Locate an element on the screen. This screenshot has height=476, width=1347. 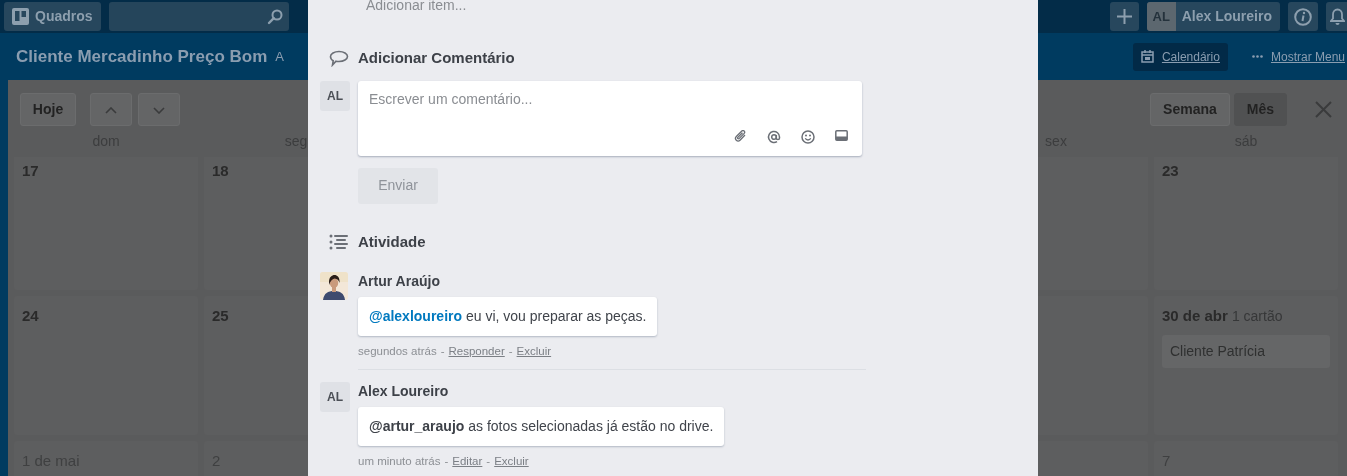
chevron-down-icon is located at coordinates (159, 110).